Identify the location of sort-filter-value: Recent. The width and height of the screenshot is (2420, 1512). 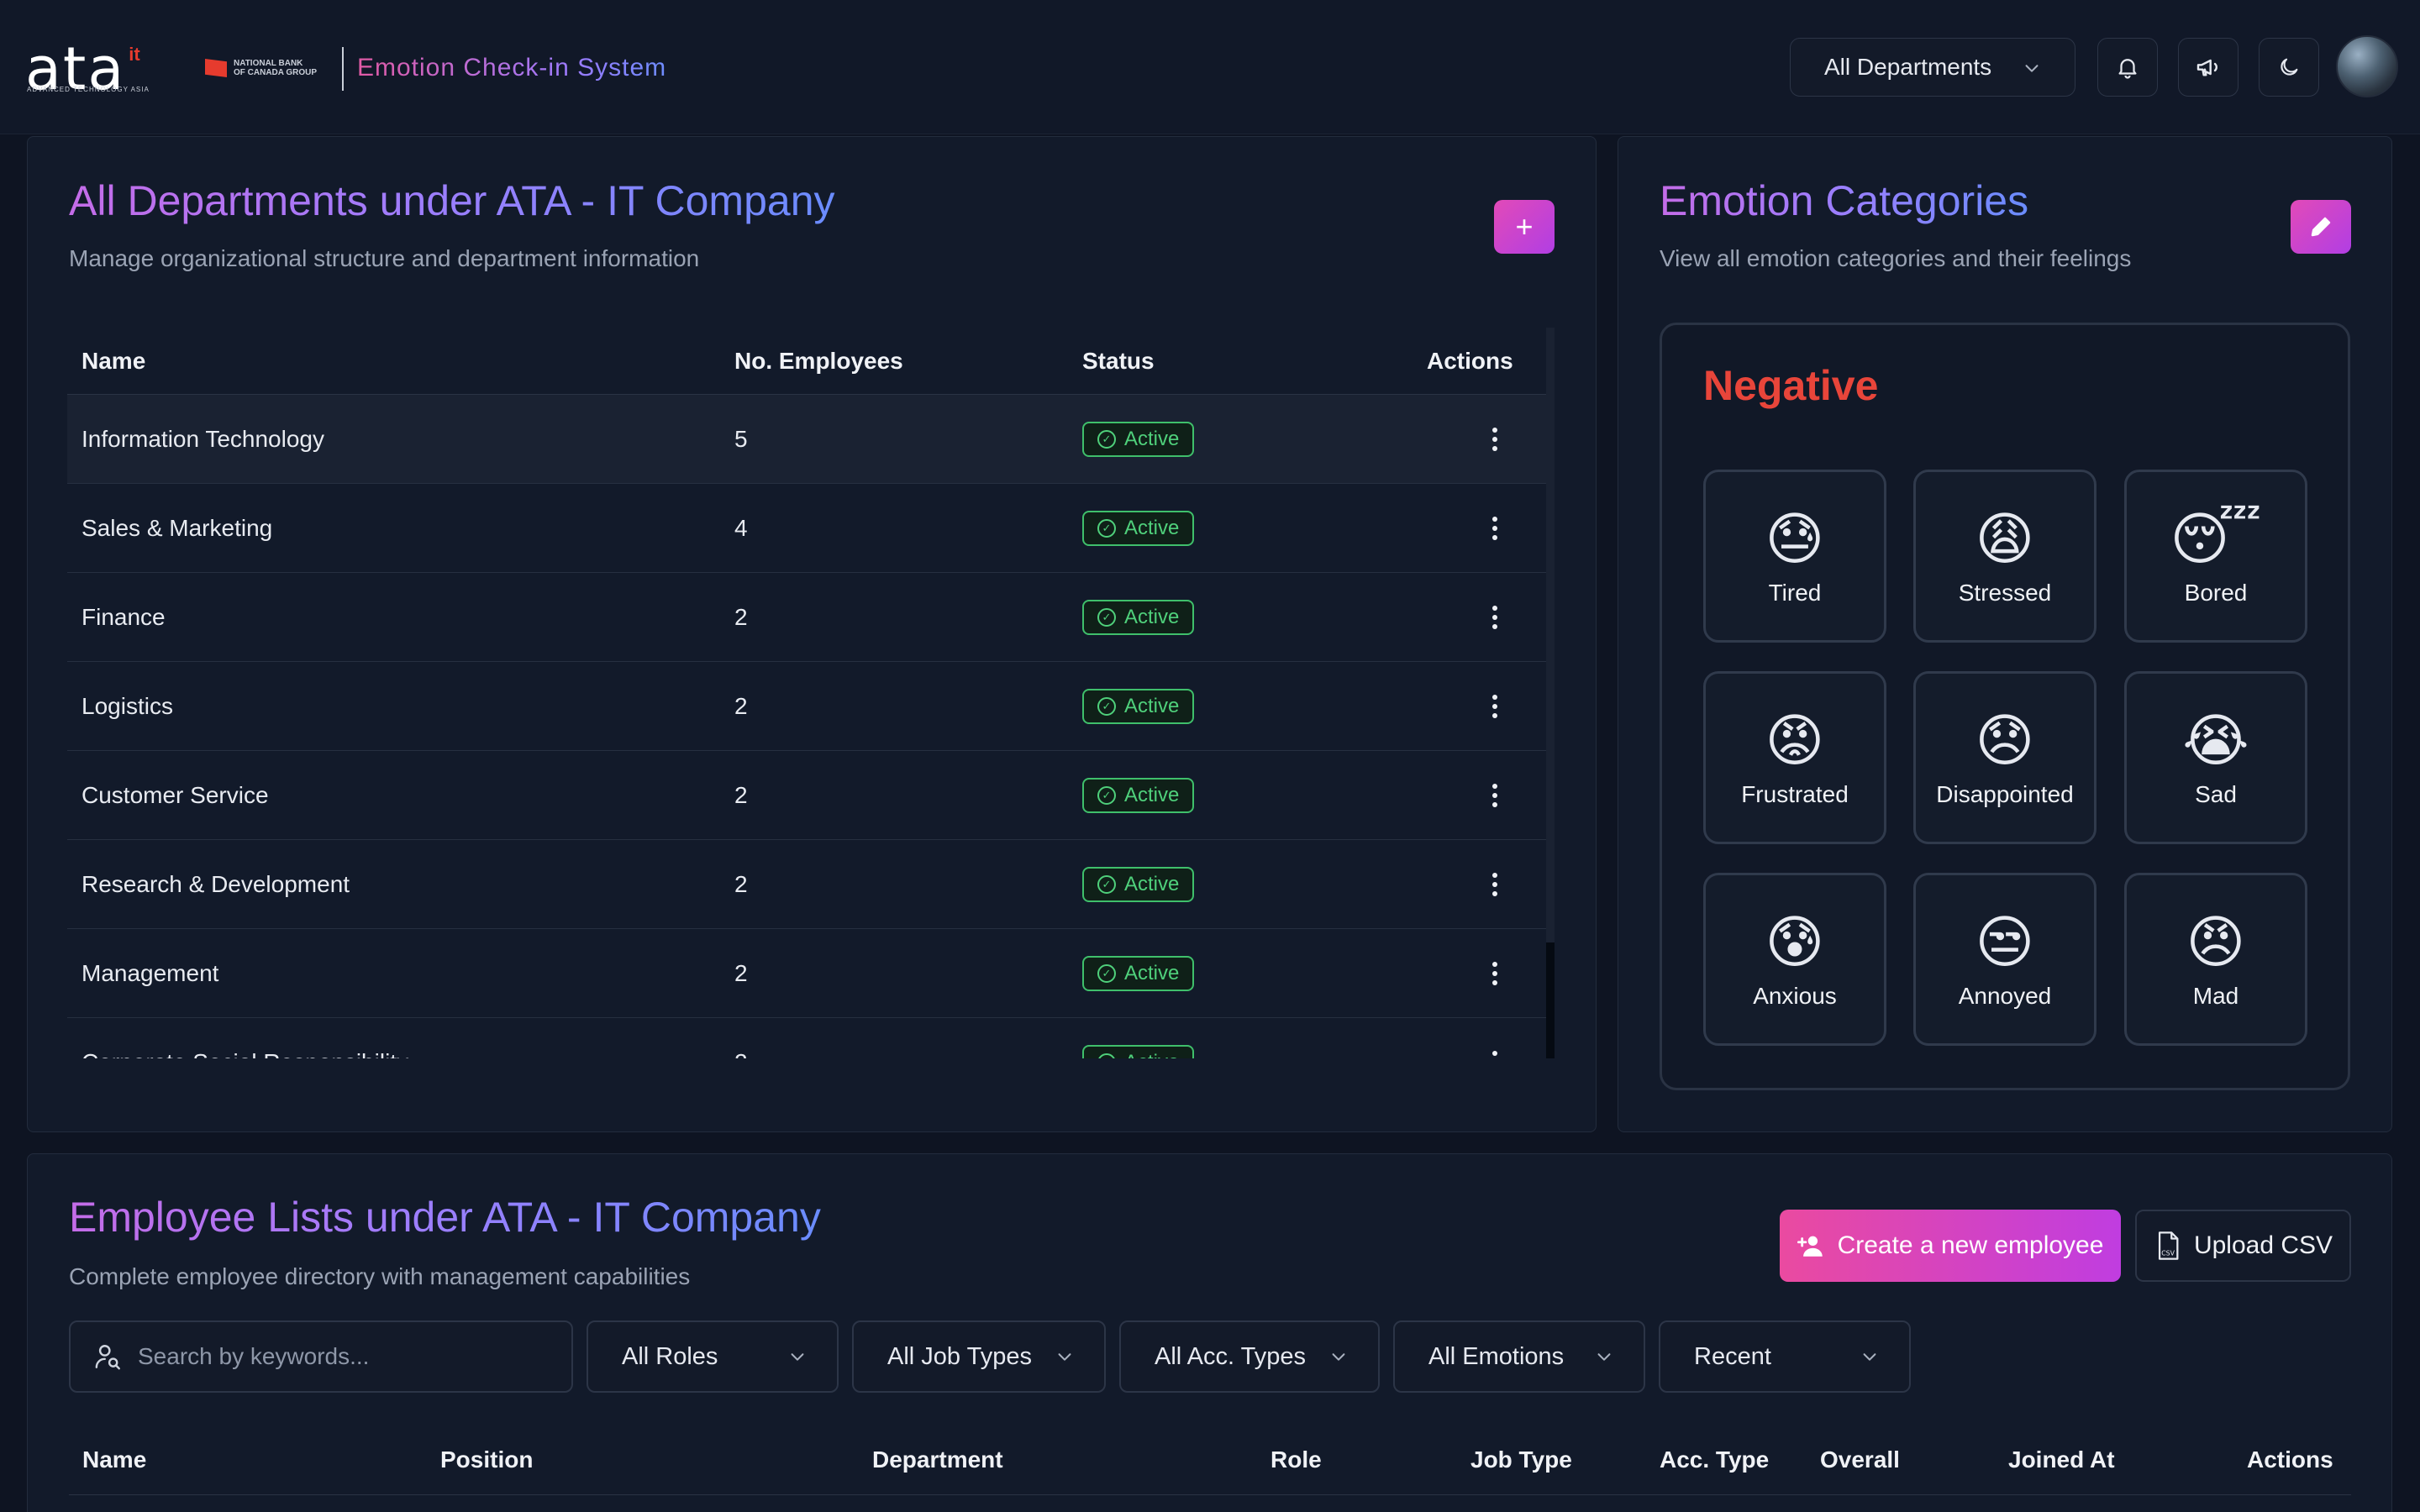
(1733, 1356).